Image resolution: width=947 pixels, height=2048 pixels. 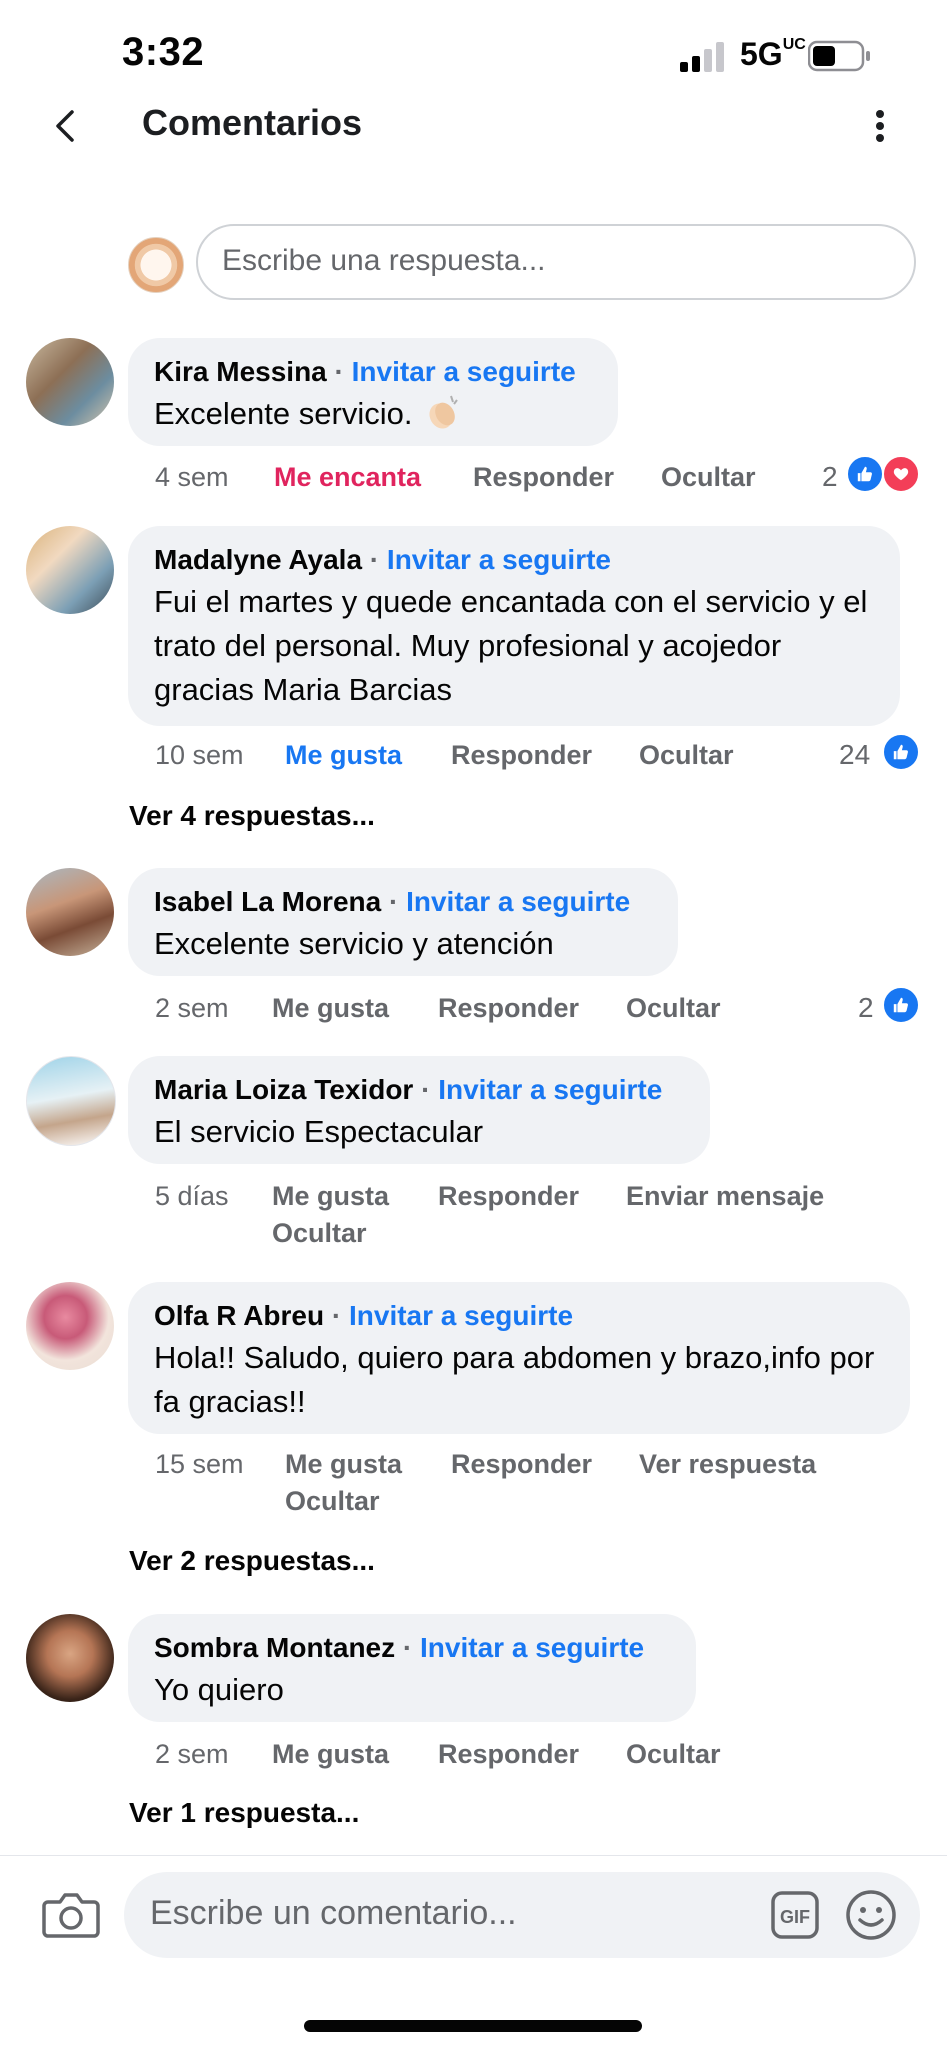 I want to click on page-avatar, so click(x=156, y=265).